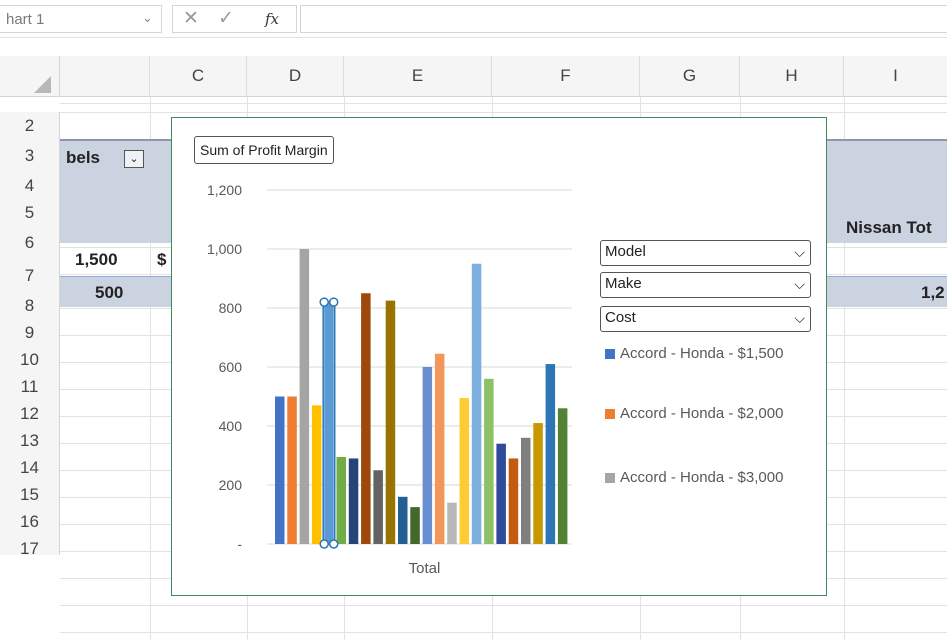  Describe the element at coordinates (224, 249) in the screenshot. I see `y-tick-label: 1,000` at that location.